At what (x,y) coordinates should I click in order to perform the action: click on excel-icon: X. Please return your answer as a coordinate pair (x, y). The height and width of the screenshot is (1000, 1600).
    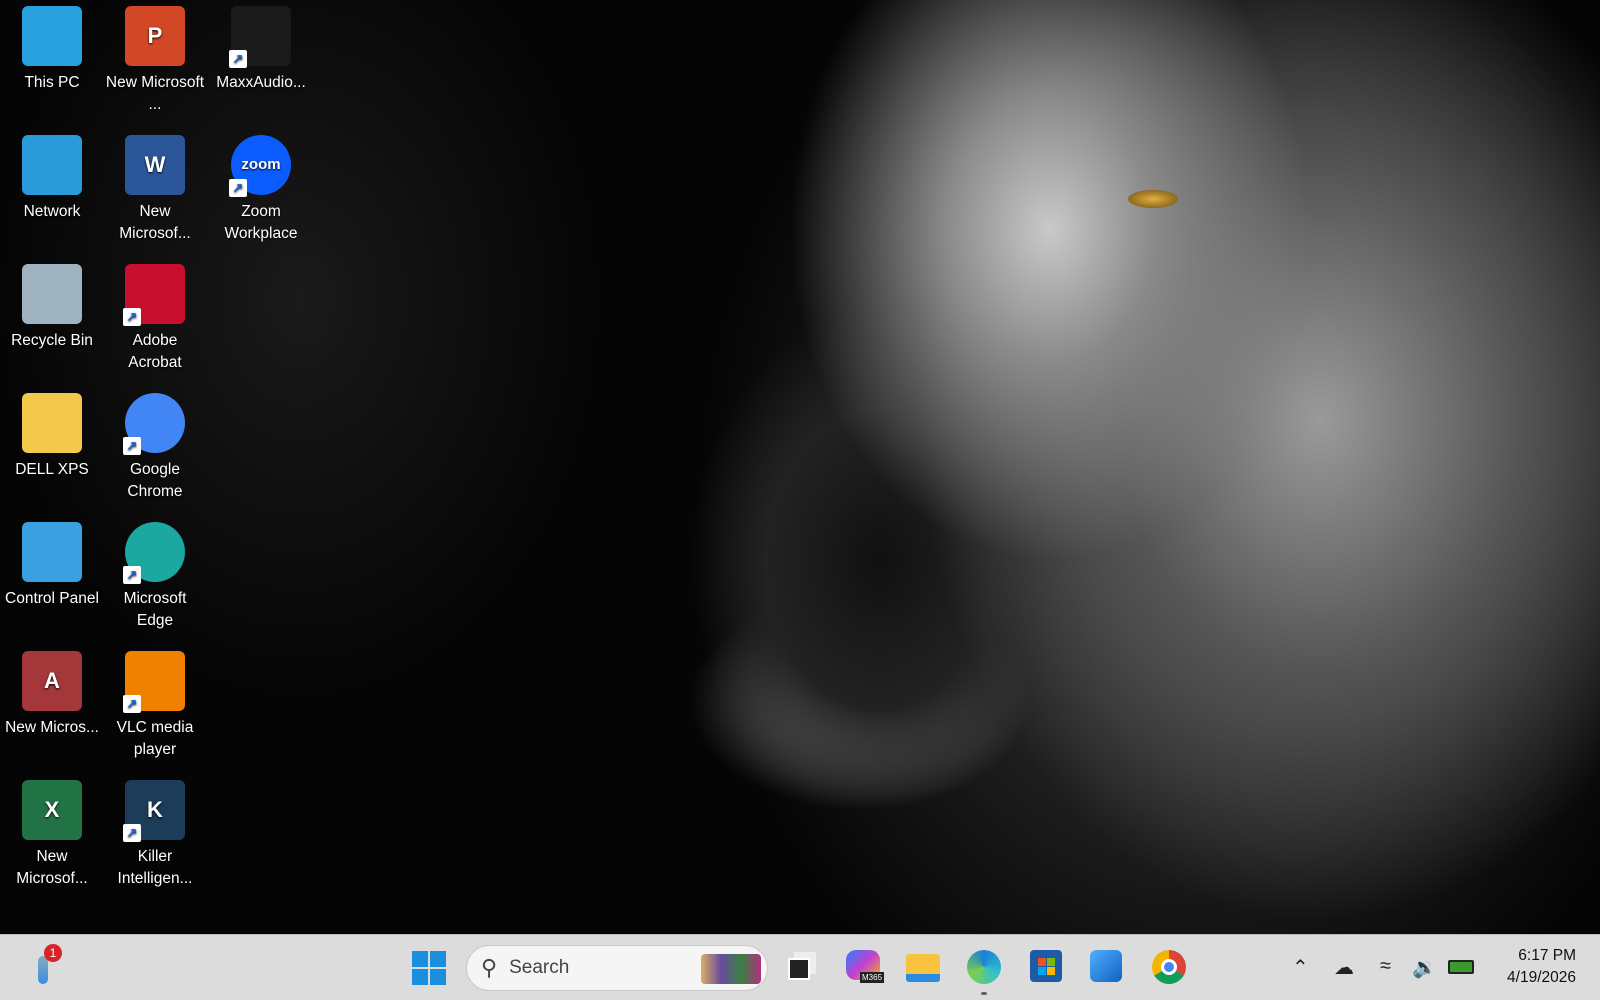
    Looking at the image, I should click on (52, 810).